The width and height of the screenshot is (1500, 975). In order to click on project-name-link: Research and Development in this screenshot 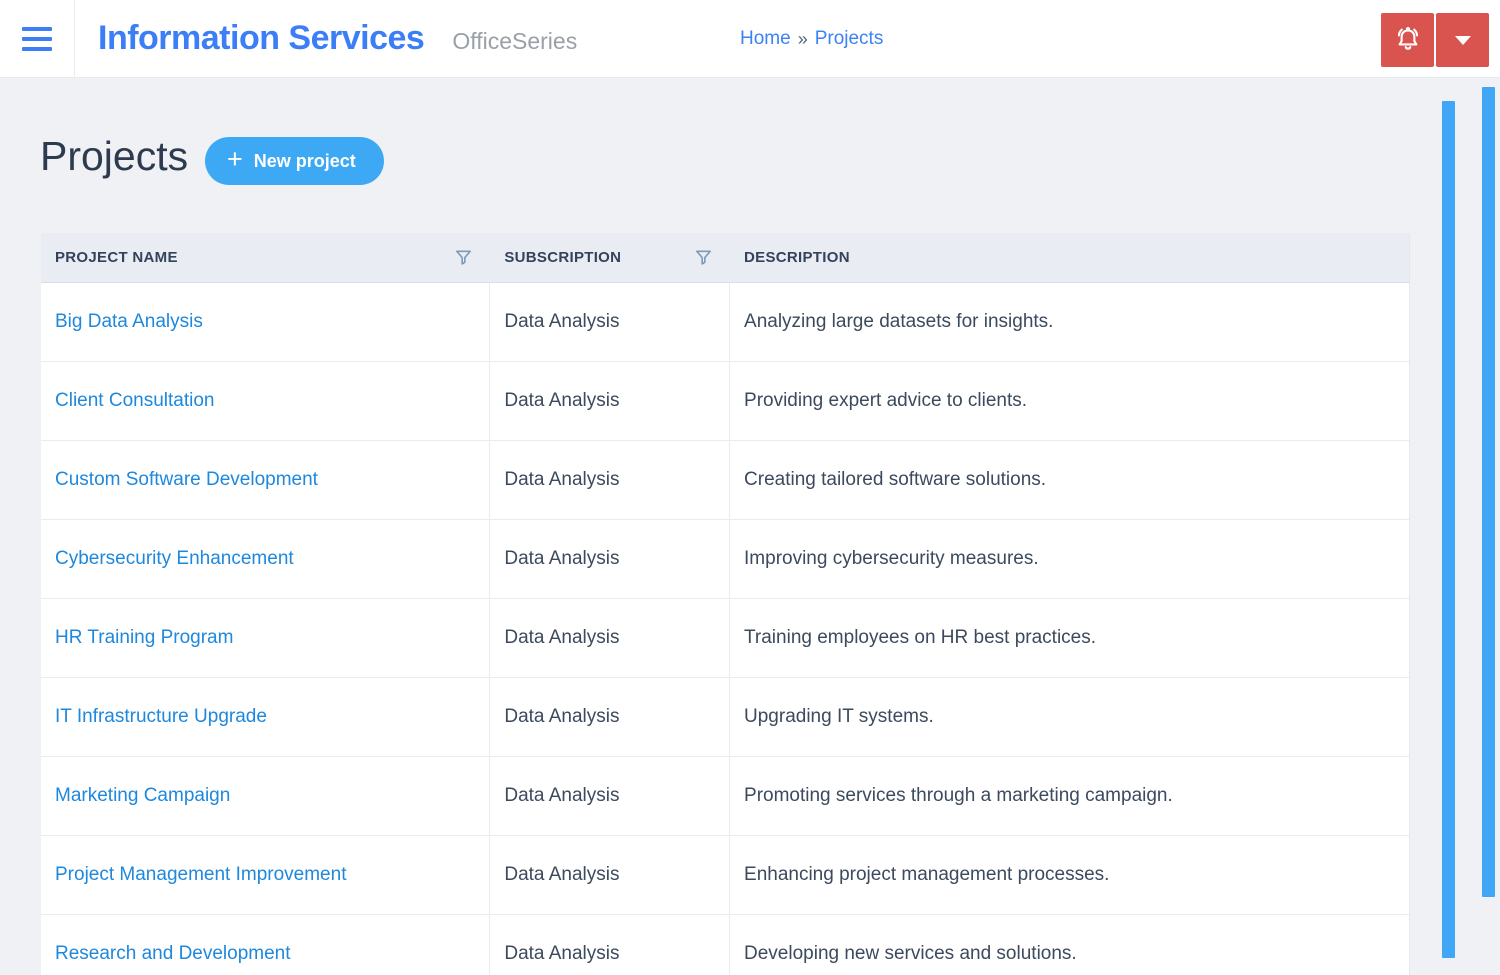, I will do `click(173, 954)`.